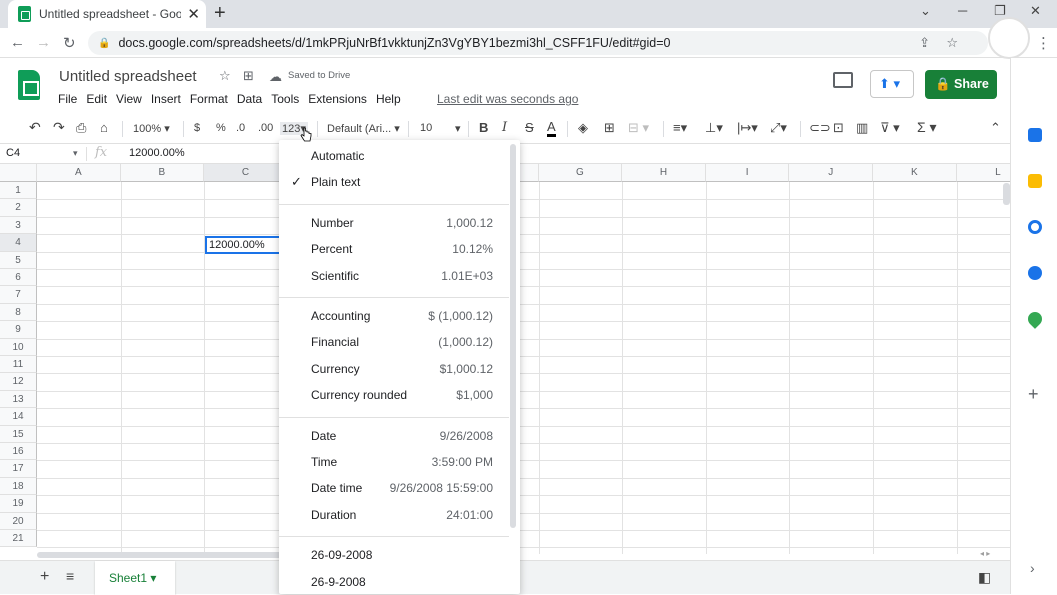 This screenshot has height=595, width=1057. What do you see at coordinates (18, 295) in the screenshot?
I see `row-header-7: 7` at bounding box center [18, 295].